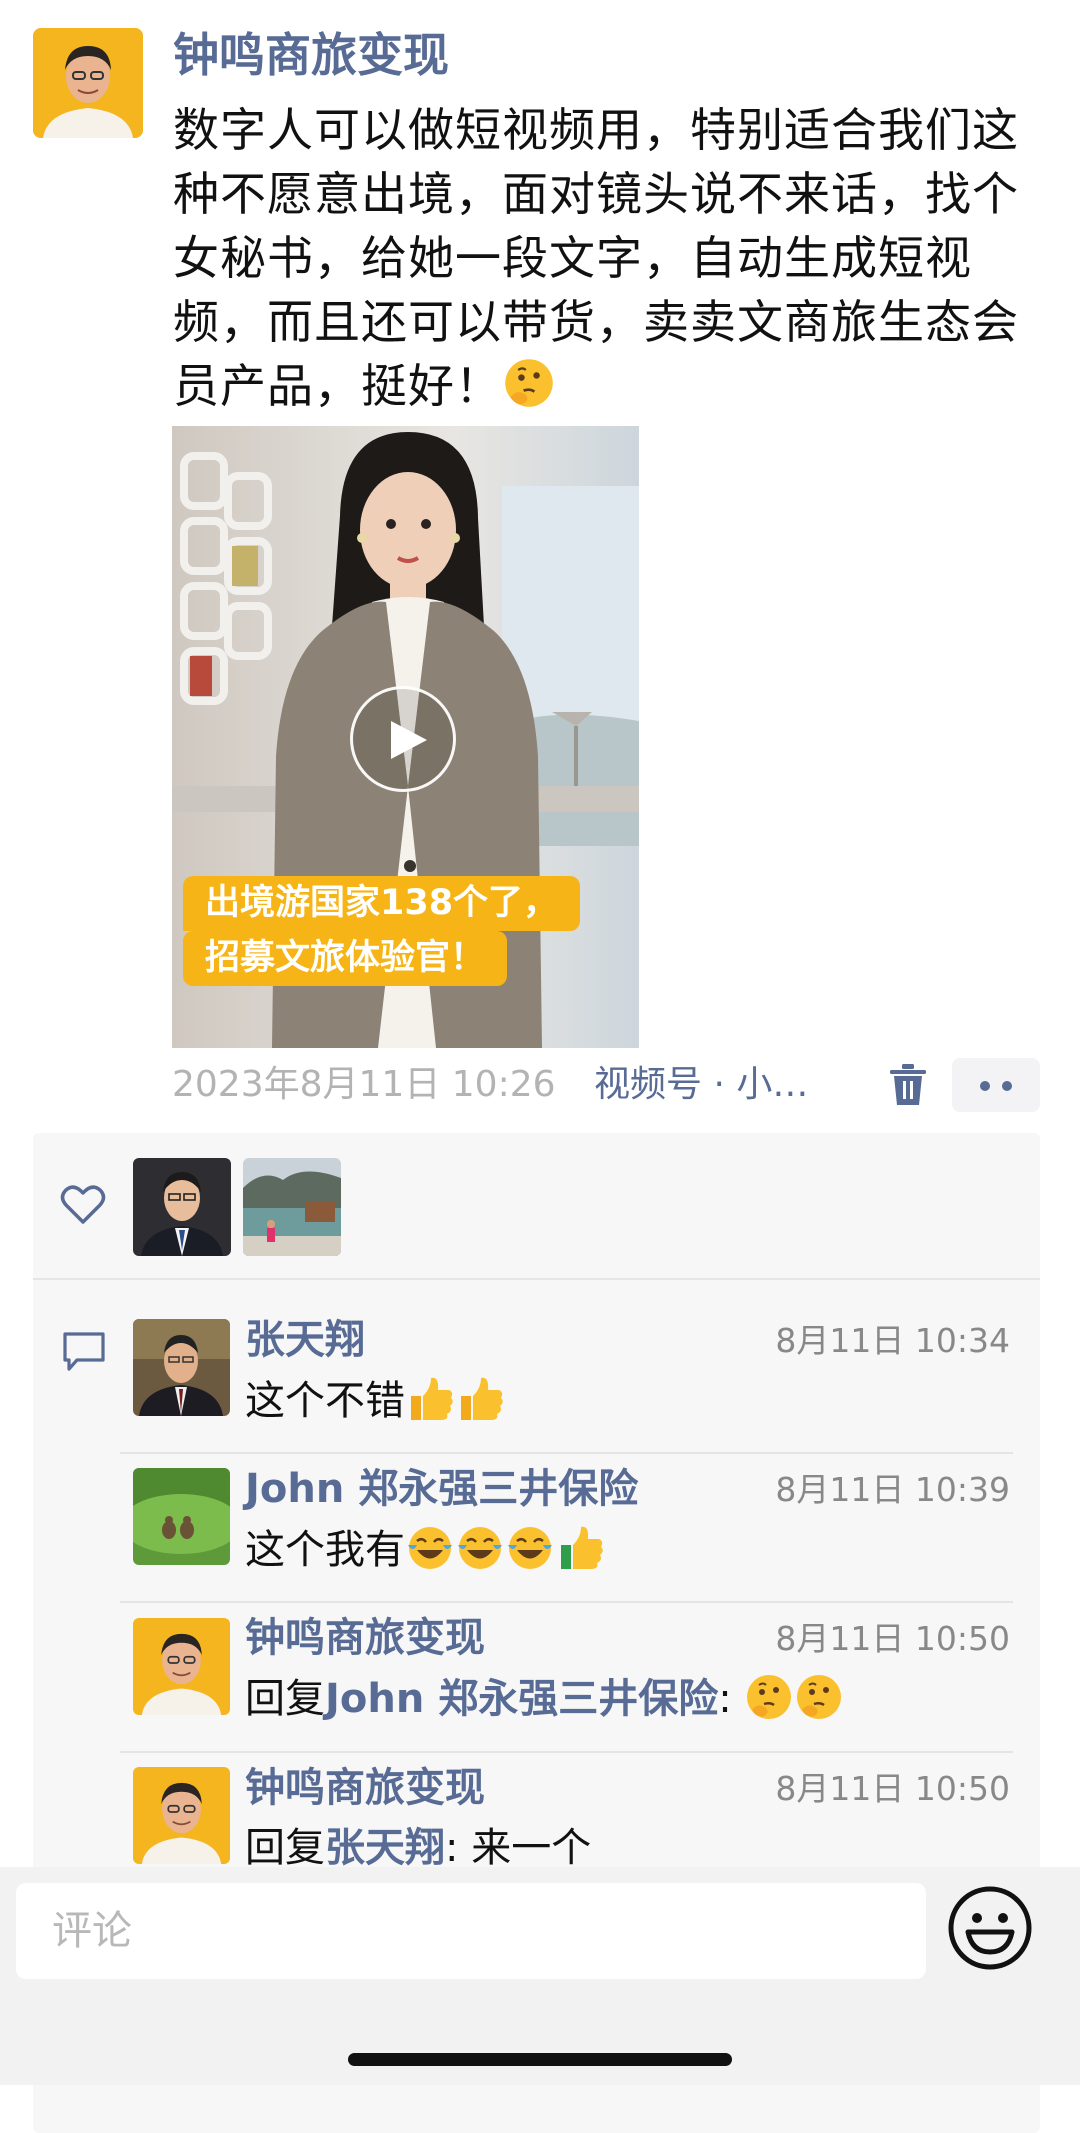  I want to click on comment-author: 张天翔, so click(305, 1340).